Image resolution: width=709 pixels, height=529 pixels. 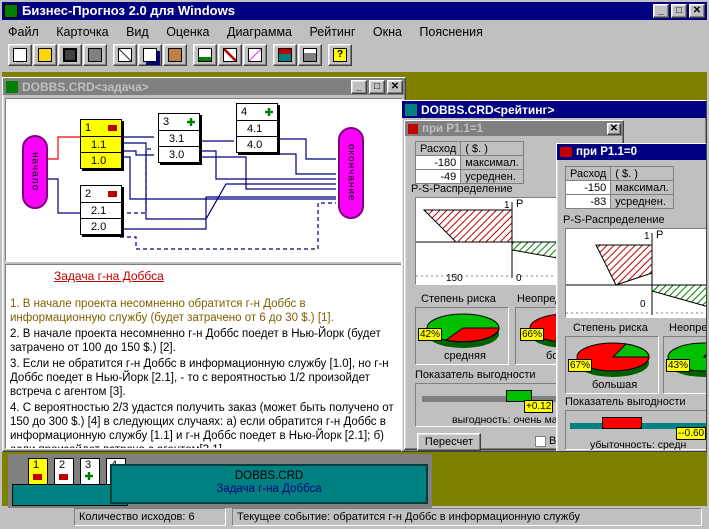 What do you see at coordinates (175, 55) in the screenshot?
I see `paste-icon` at bounding box center [175, 55].